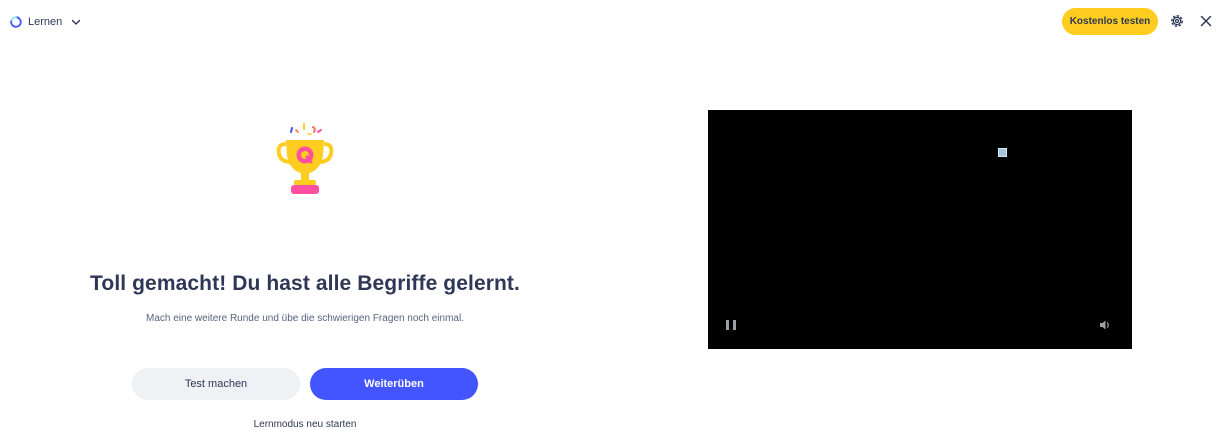 This screenshot has width=1219, height=430. Describe the element at coordinates (1105, 325) in the screenshot. I see `volume-icon` at that location.